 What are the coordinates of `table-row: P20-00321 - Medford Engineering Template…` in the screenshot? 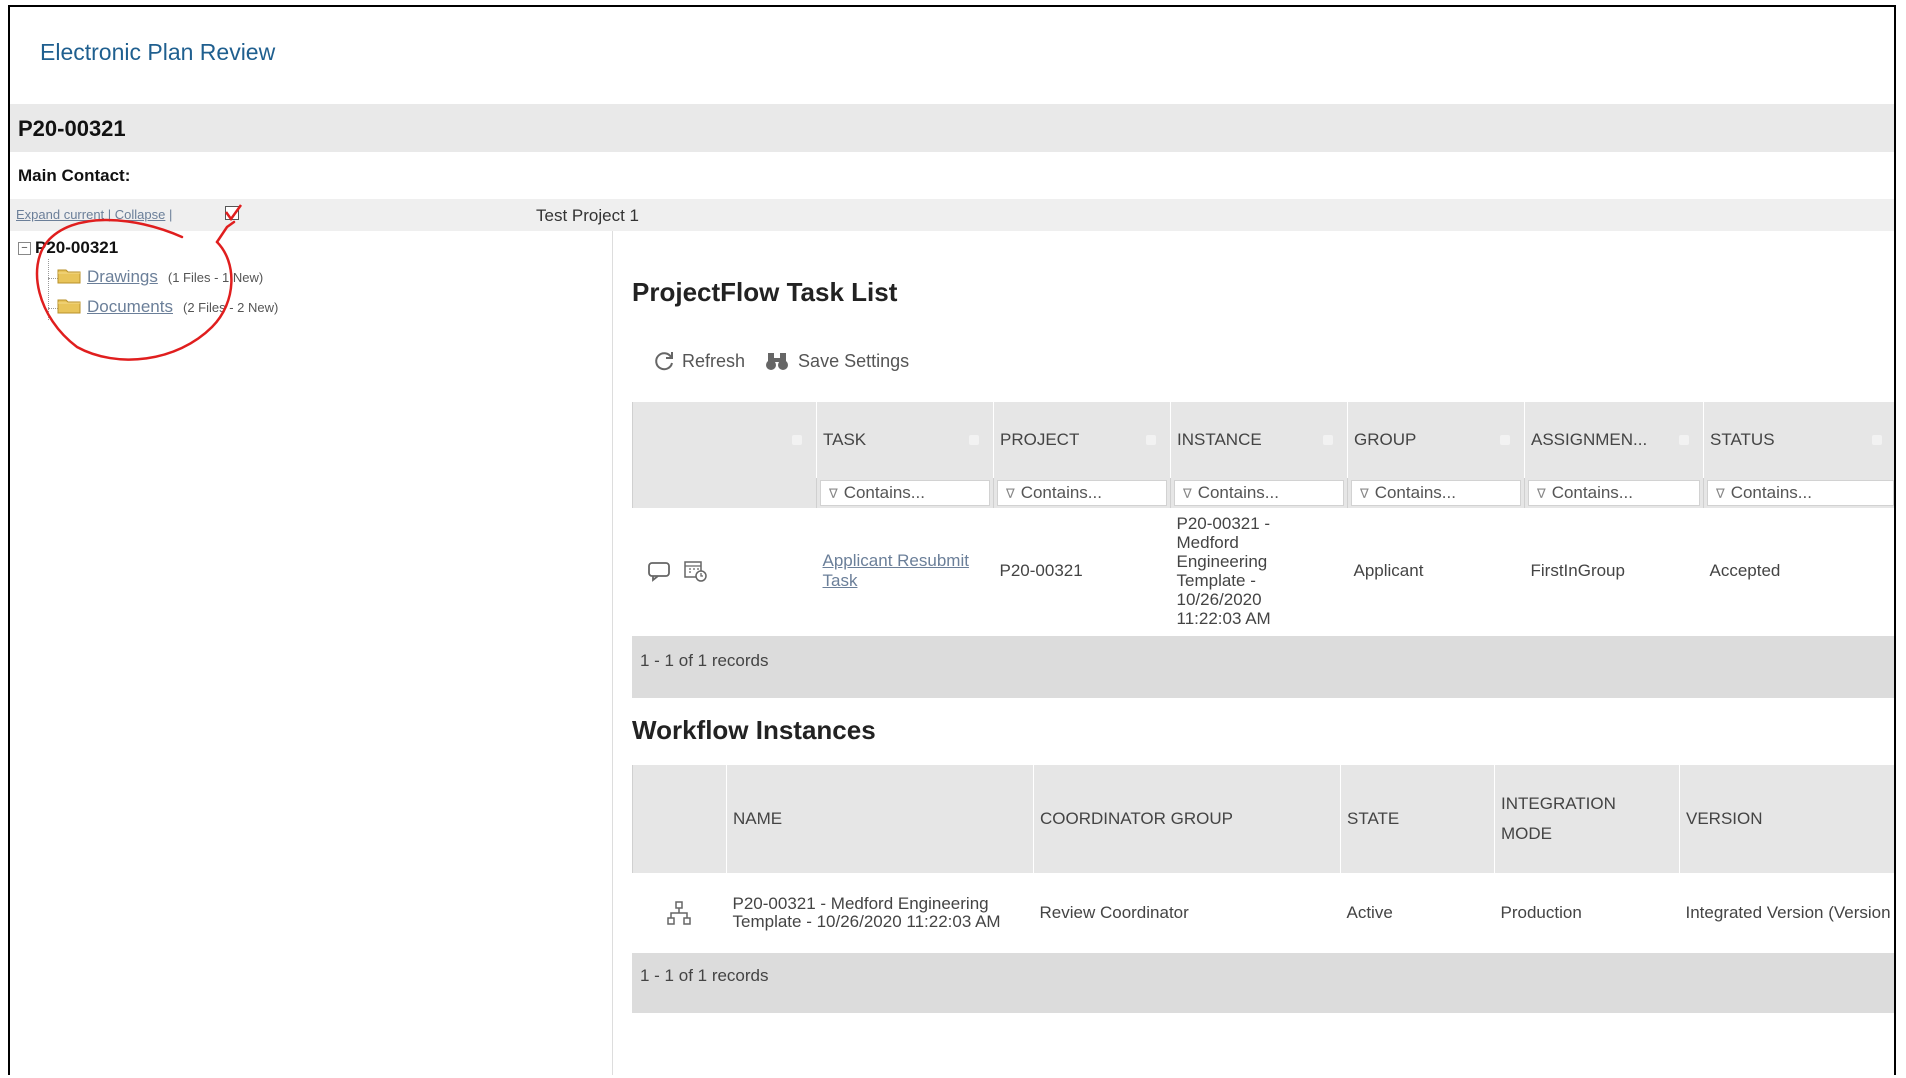 It's located at (1264, 913).